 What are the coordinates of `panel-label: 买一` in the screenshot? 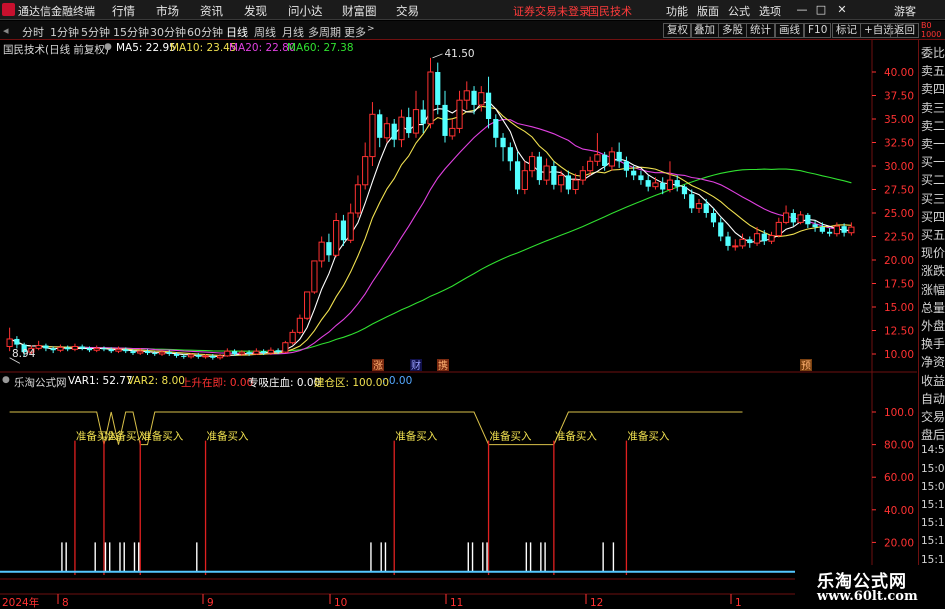 It's located at (933, 162).